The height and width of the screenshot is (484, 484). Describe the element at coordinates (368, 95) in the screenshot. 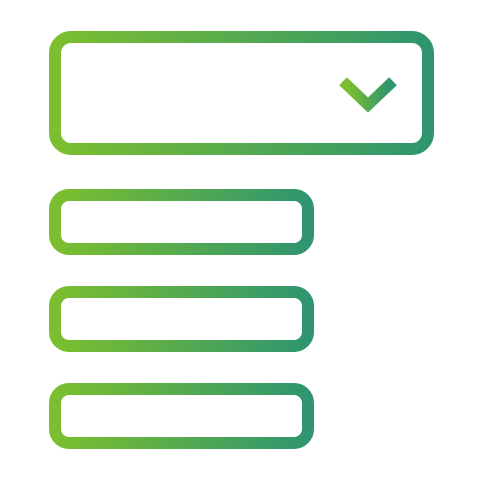

I see `chevron-down-icon` at that location.